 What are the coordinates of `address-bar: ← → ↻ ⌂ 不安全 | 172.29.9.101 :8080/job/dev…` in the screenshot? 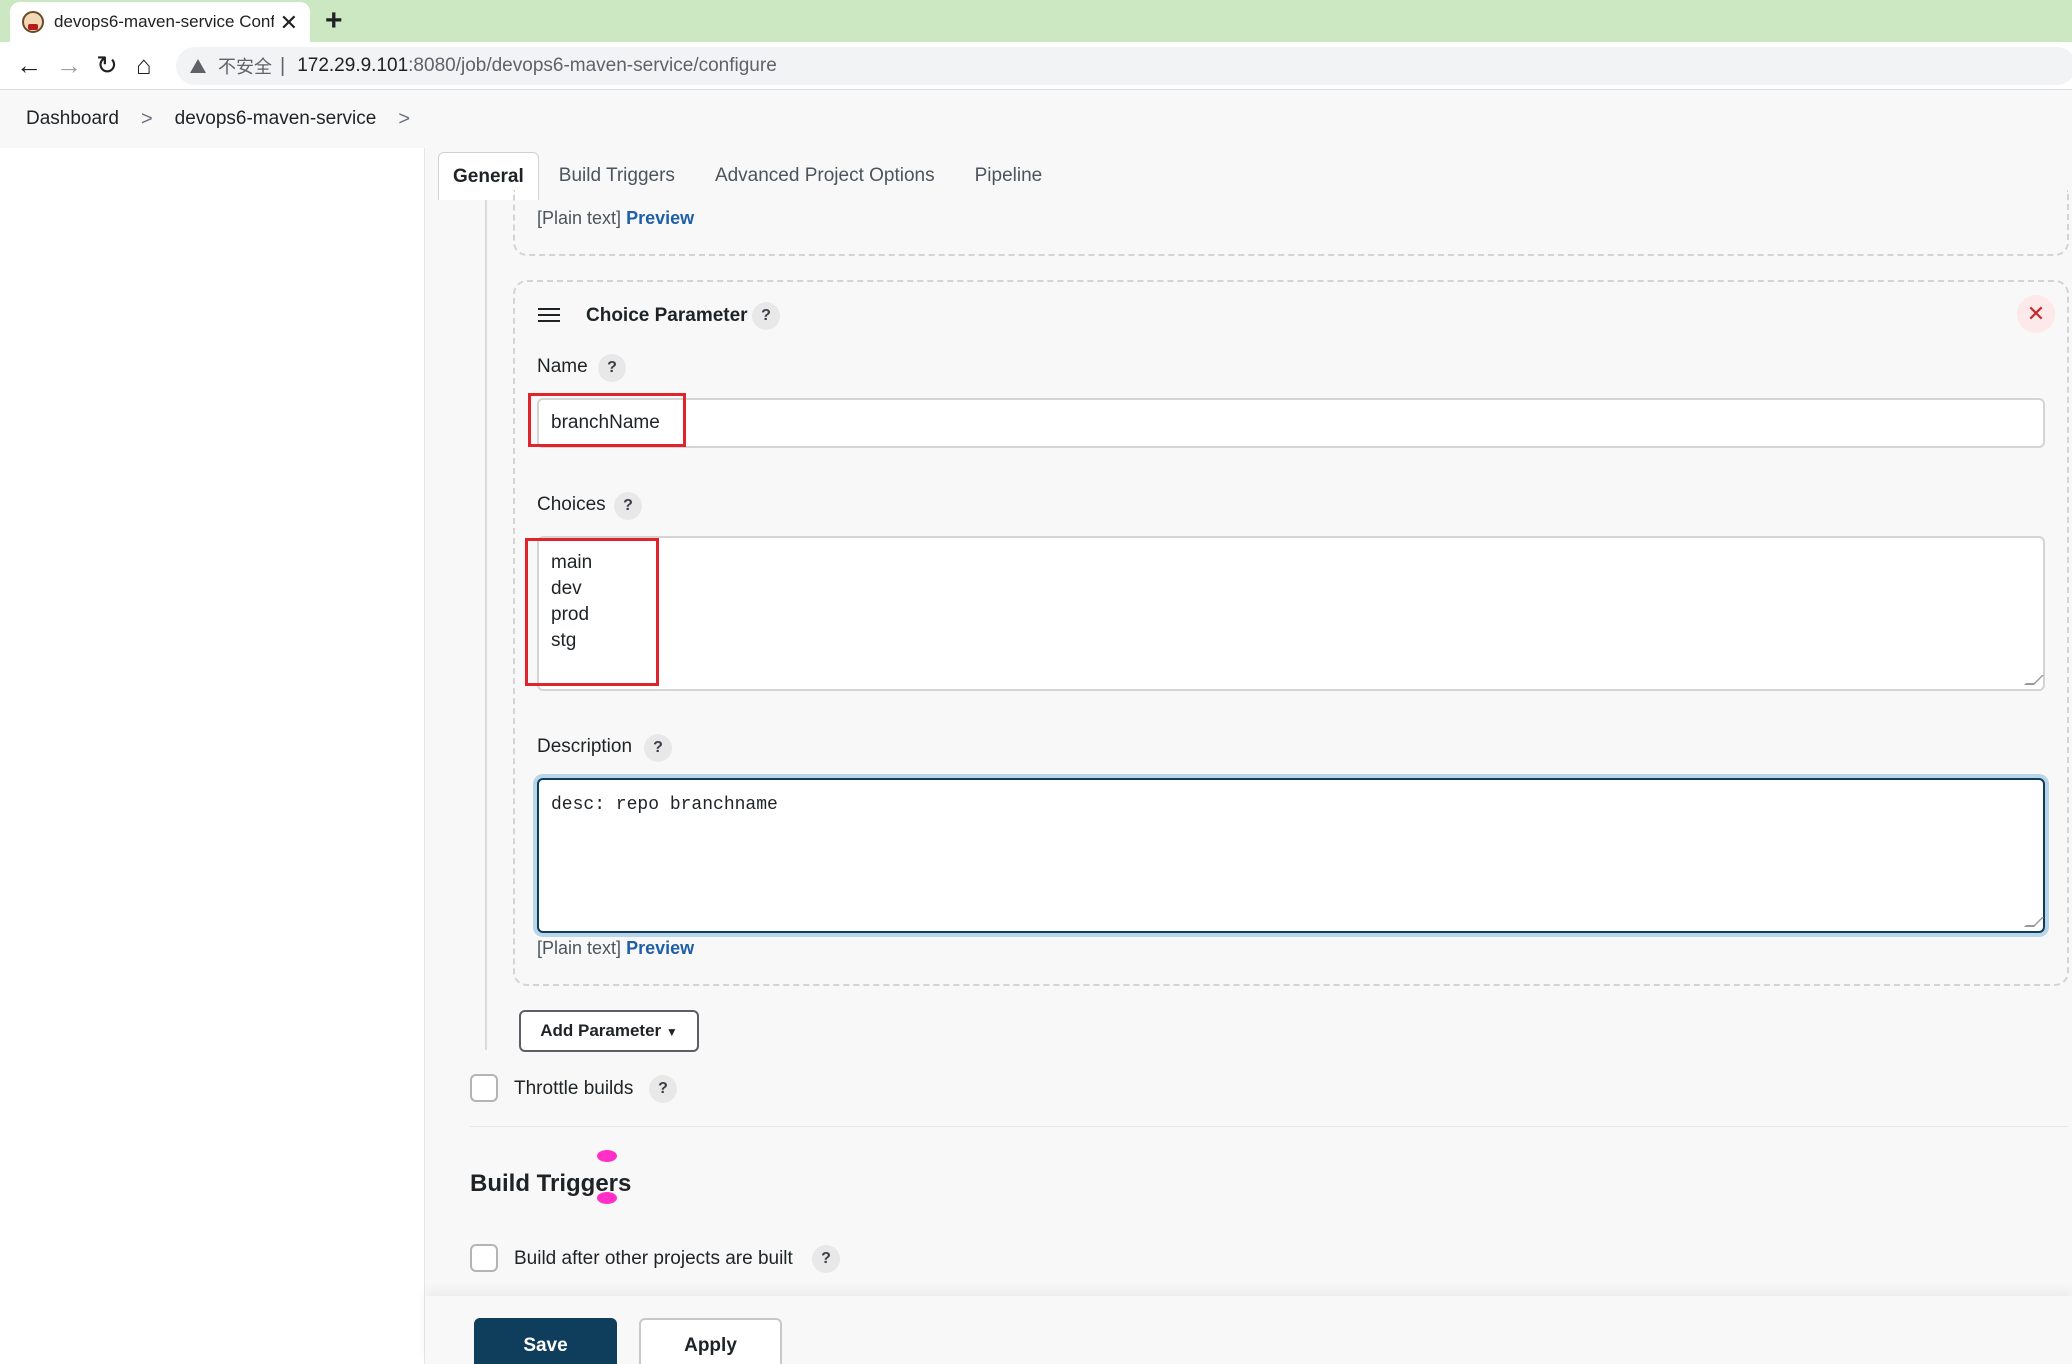 It's located at (1036, 66).